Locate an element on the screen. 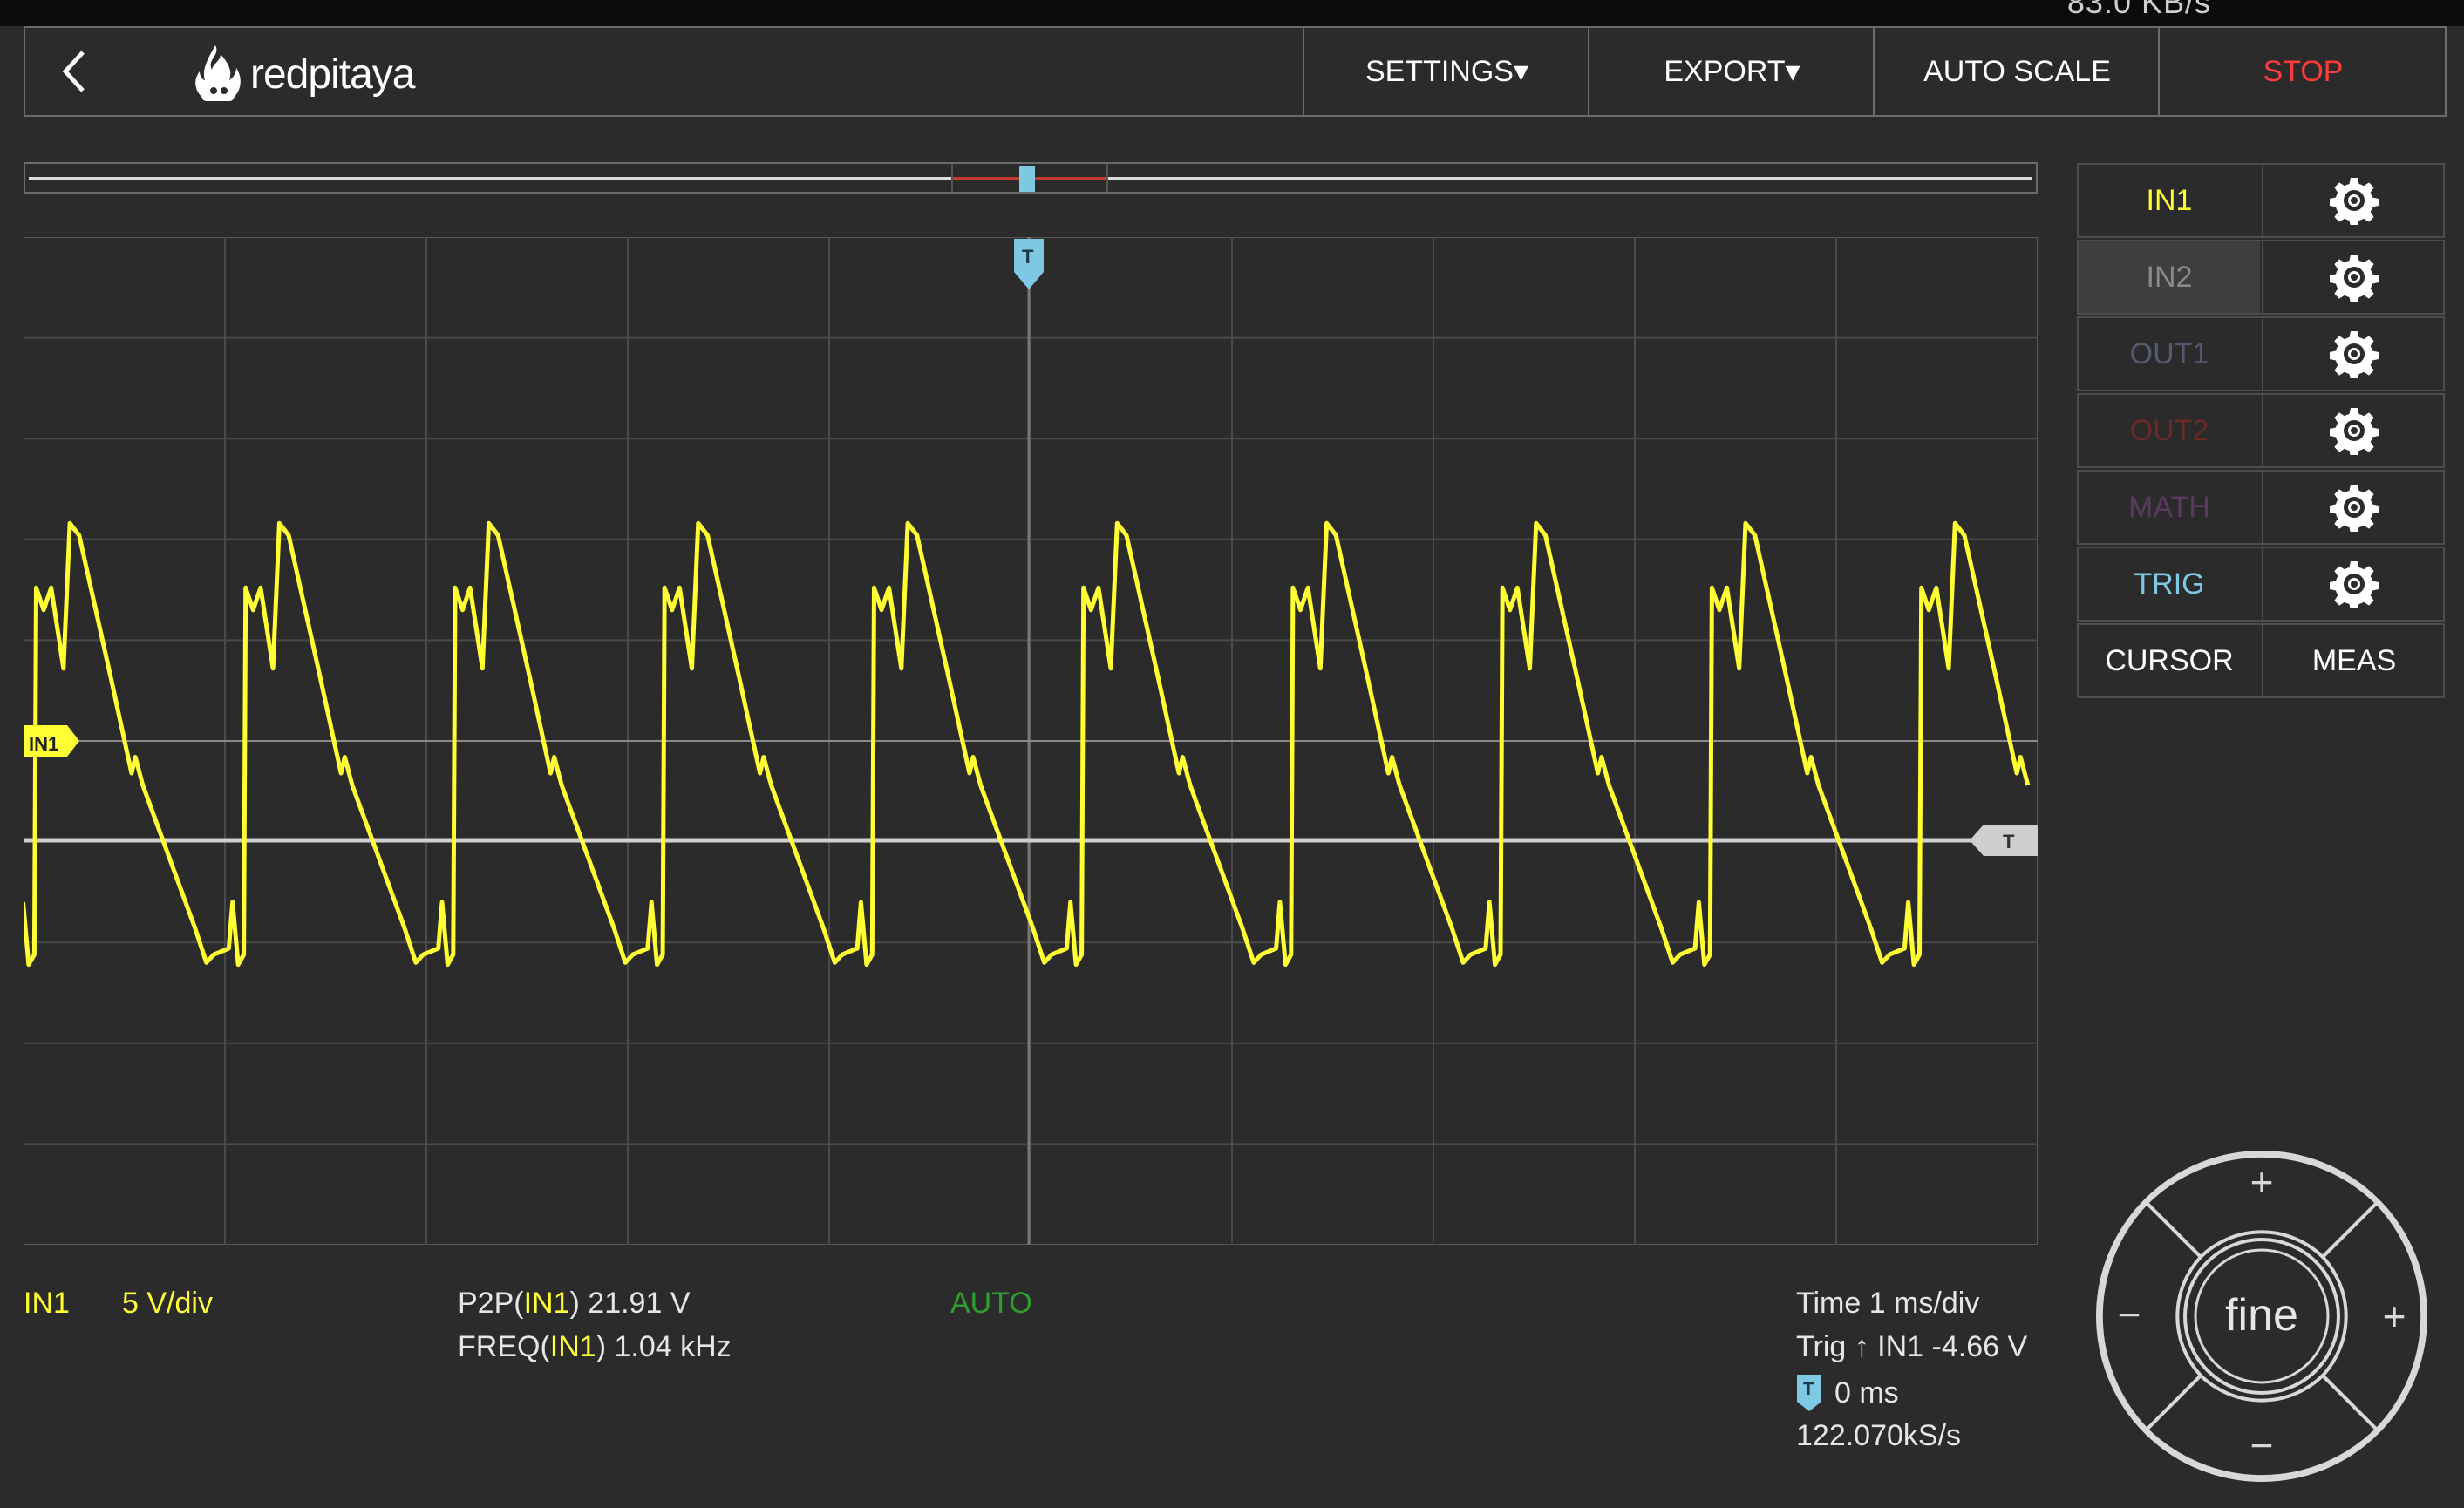 The height and width of the screenshot is (1508, 2464). svg-text: fine is located at coordinates (2261, 1315).